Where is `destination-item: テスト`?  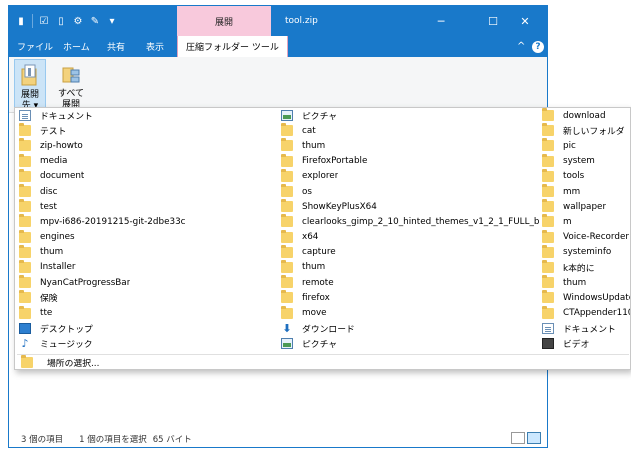
destination-item: テスト is located at coordinates (146, 130).